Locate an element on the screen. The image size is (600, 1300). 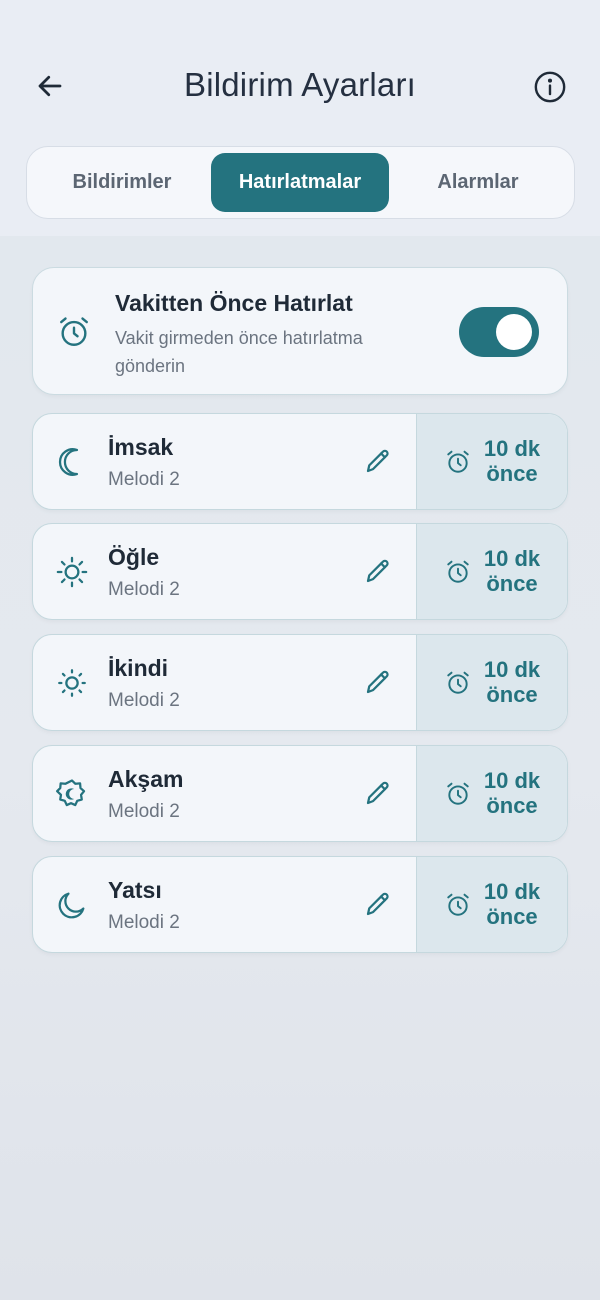
info-button is located at coordinates (550, 87).